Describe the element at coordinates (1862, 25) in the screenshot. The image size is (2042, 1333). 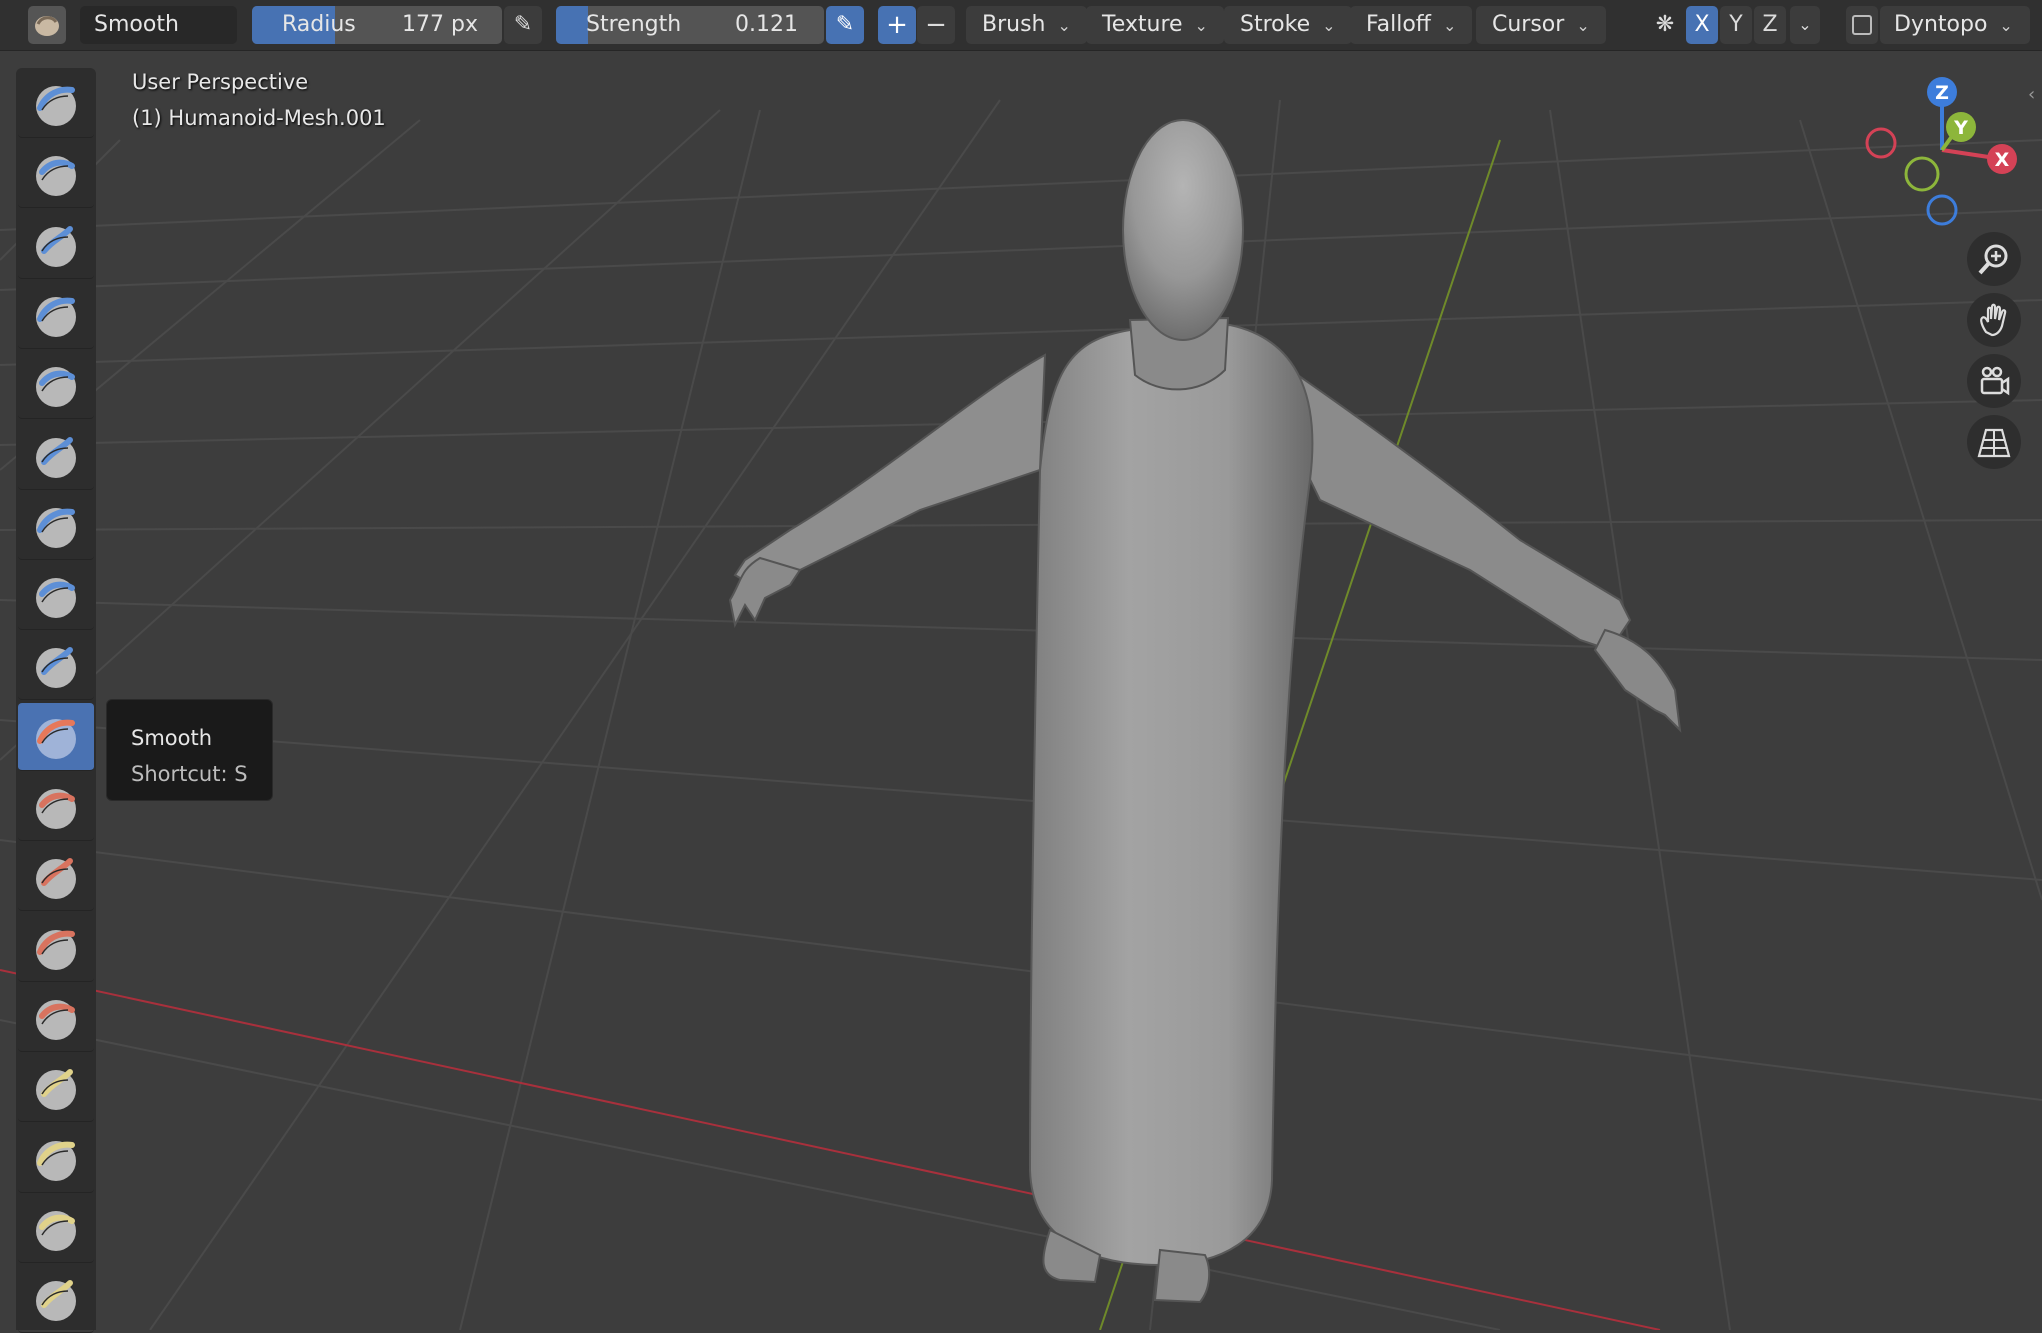
I see `dyntopo-checkbox` at that location.